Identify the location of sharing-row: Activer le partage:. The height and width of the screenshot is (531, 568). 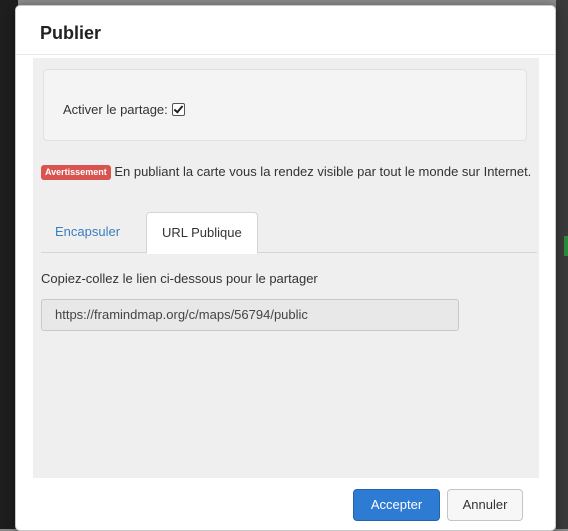
(124, 109).